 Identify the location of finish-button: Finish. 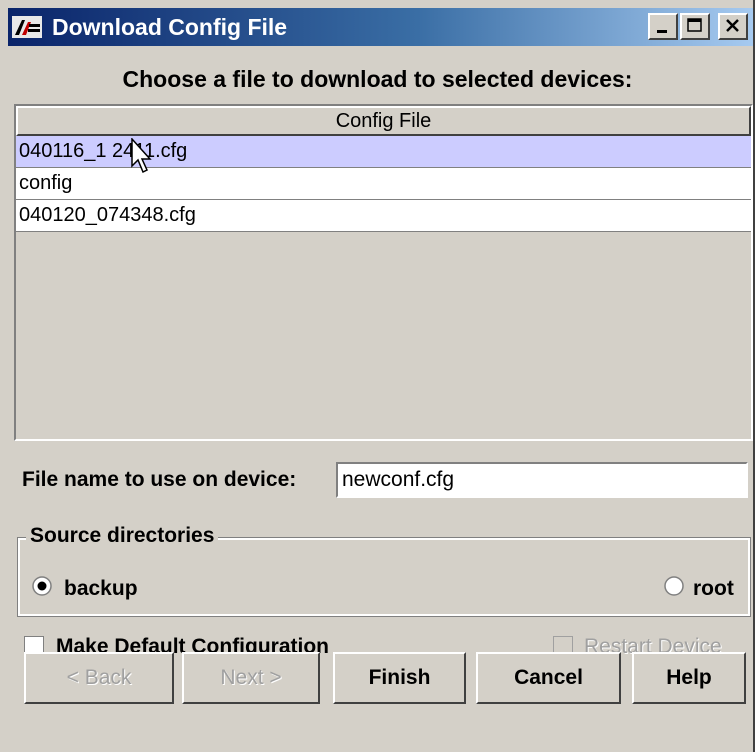
(399, 678).